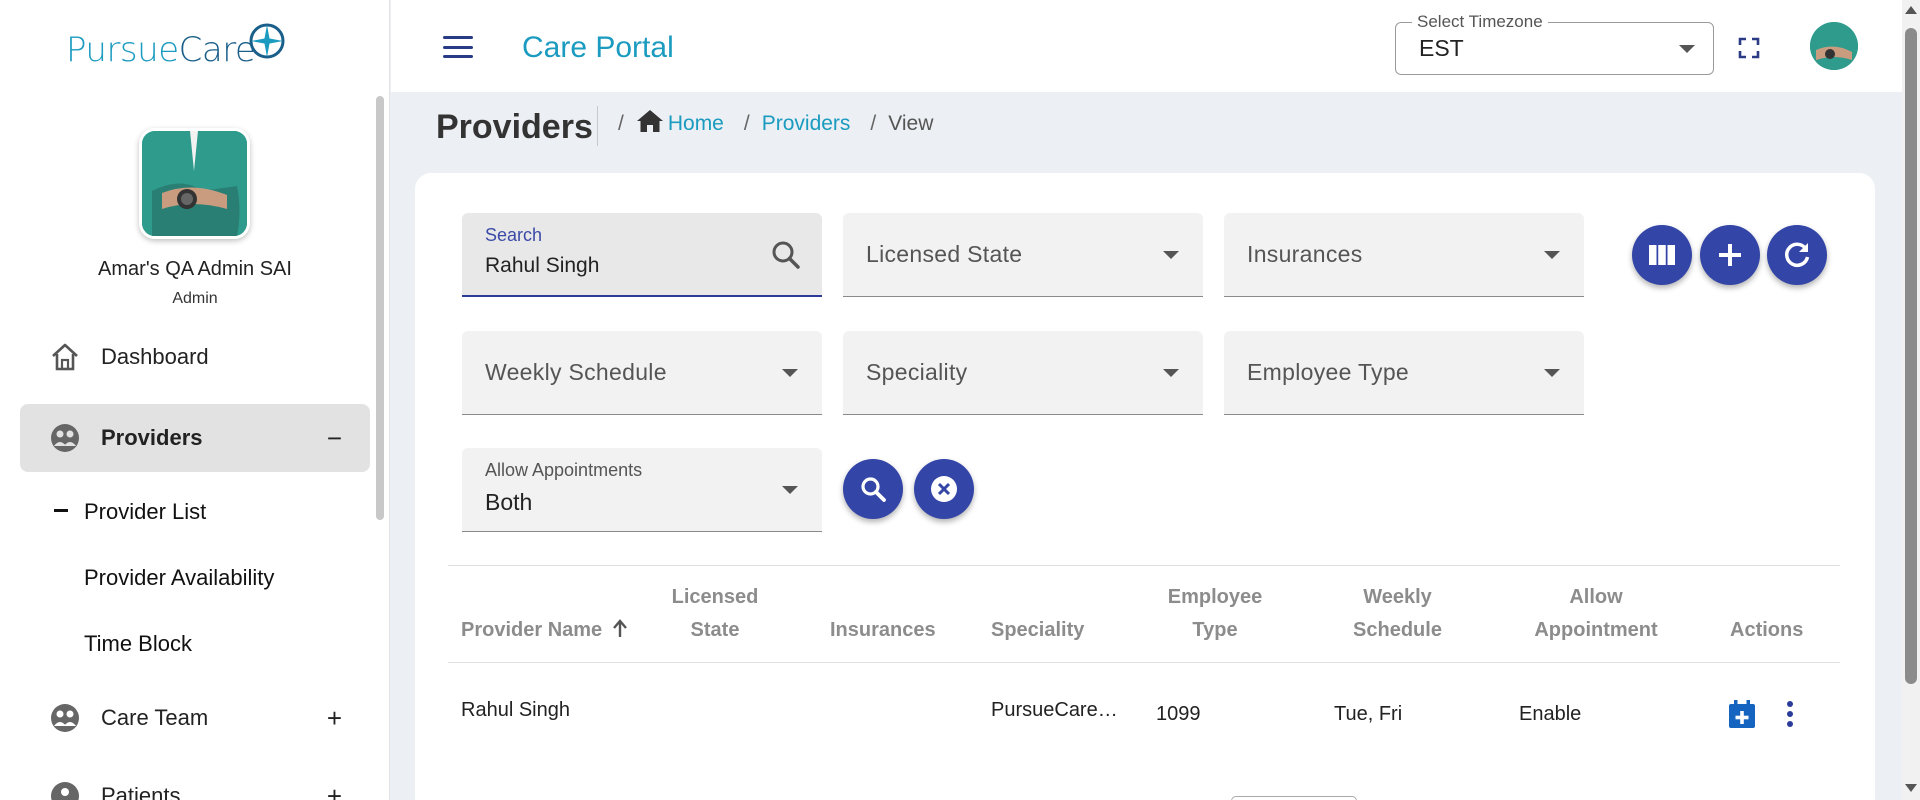  I want to click on speciality-select: Speciality, so click(1023, 373).